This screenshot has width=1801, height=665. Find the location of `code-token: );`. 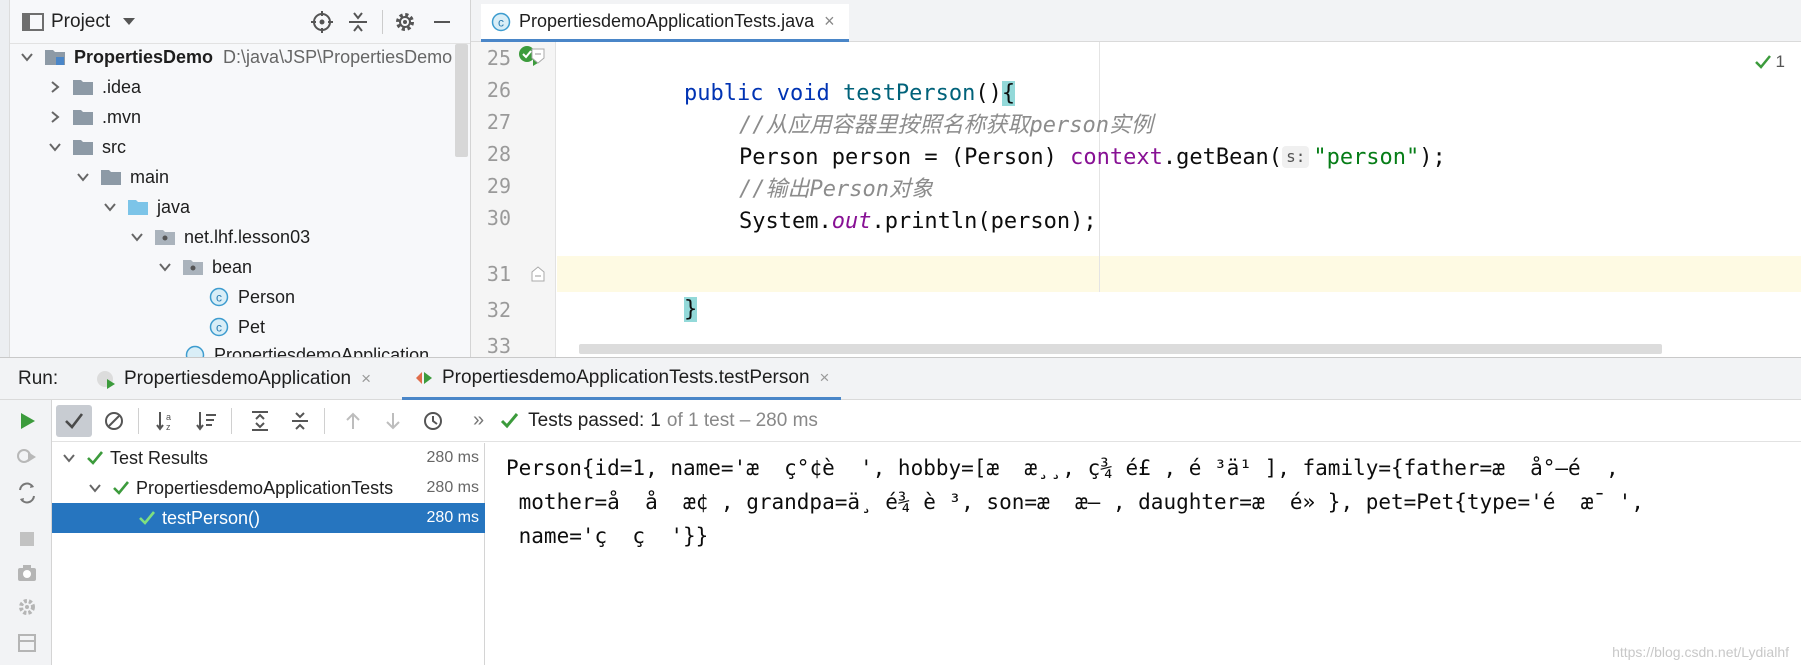

code-token: ); is located at coordinates (1432, 157).